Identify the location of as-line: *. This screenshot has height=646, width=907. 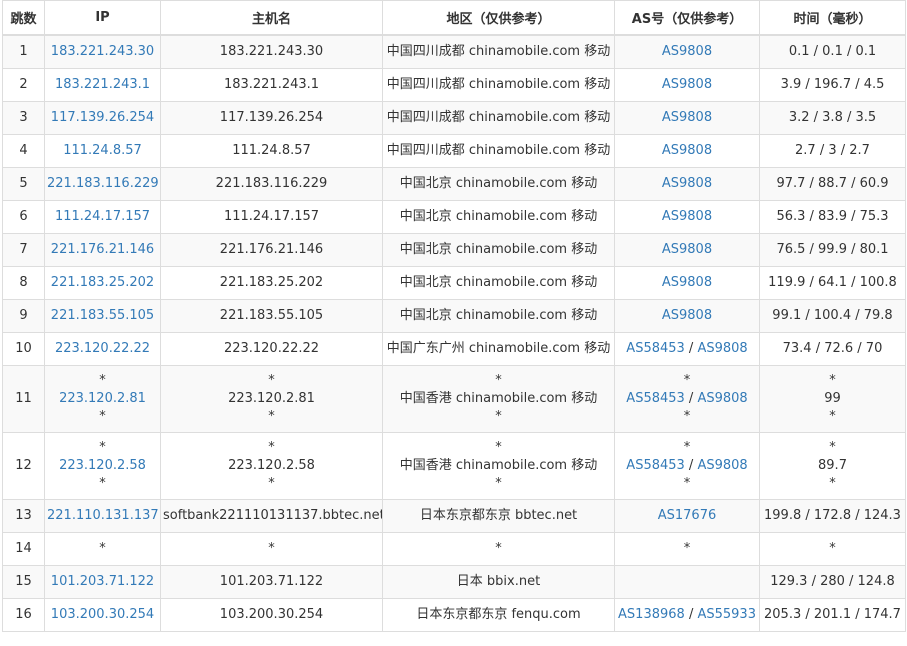
(687, 381).